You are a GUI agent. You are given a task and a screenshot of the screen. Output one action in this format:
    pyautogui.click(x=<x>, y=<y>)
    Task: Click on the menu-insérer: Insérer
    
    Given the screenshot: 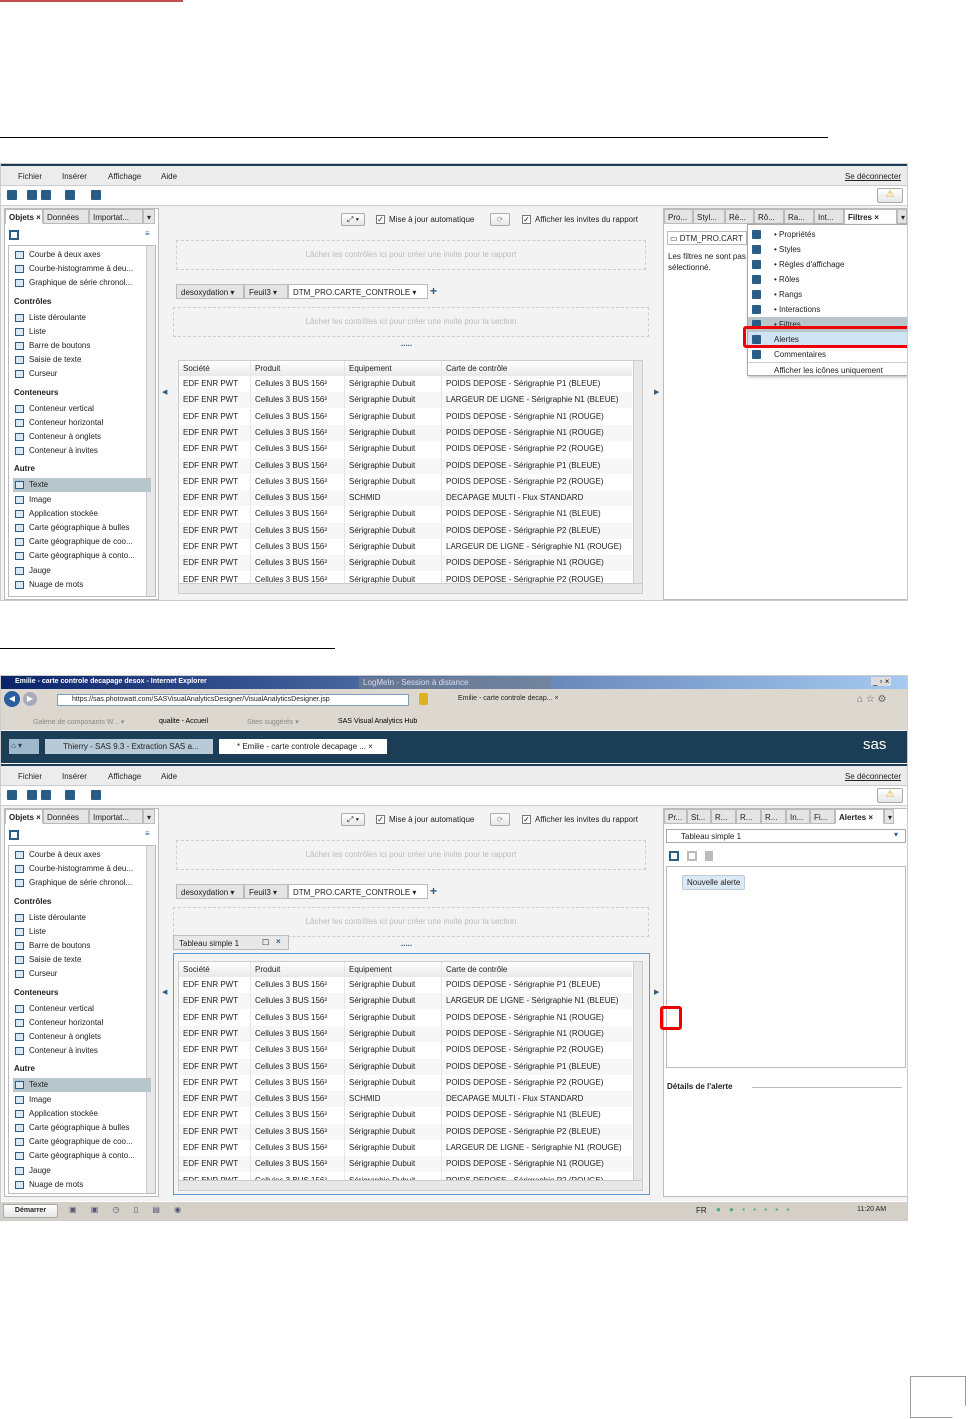 What is the action you would take?
    pyautogui.click(x=74, y=176)
    